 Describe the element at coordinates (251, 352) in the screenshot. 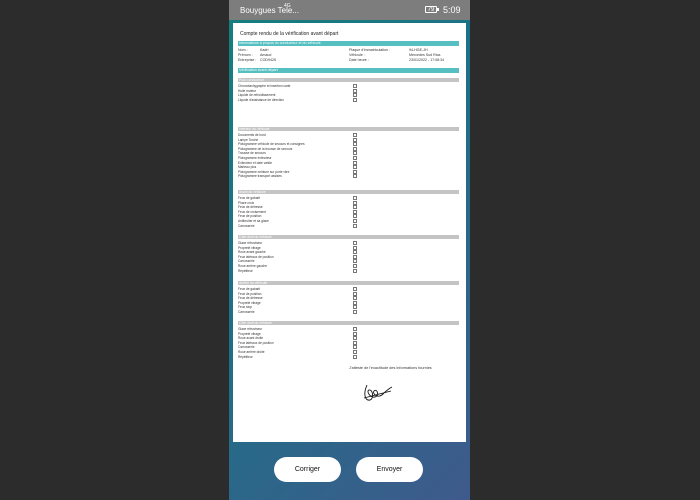

I see `checklist-item-label: Roue arrière droite` at that location.